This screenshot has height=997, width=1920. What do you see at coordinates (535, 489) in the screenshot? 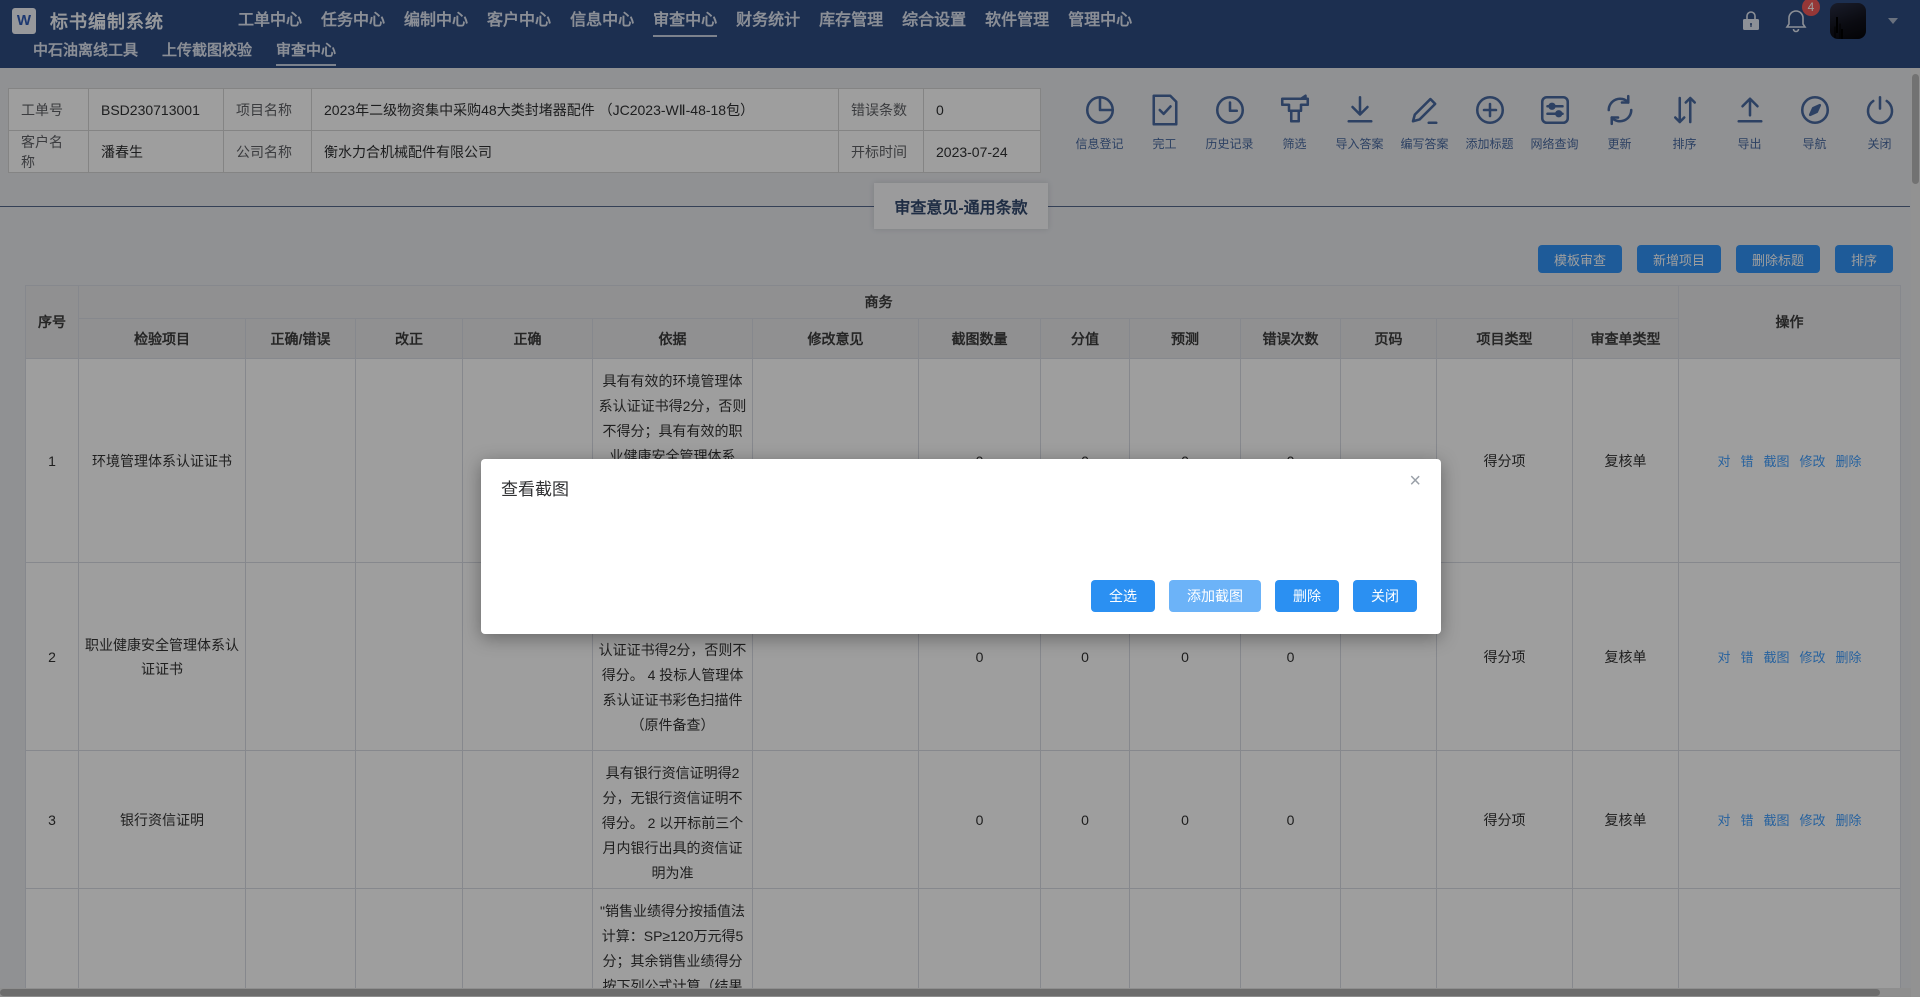
I see `dialog-title: 查看截图` at bounding box center [535, 489].